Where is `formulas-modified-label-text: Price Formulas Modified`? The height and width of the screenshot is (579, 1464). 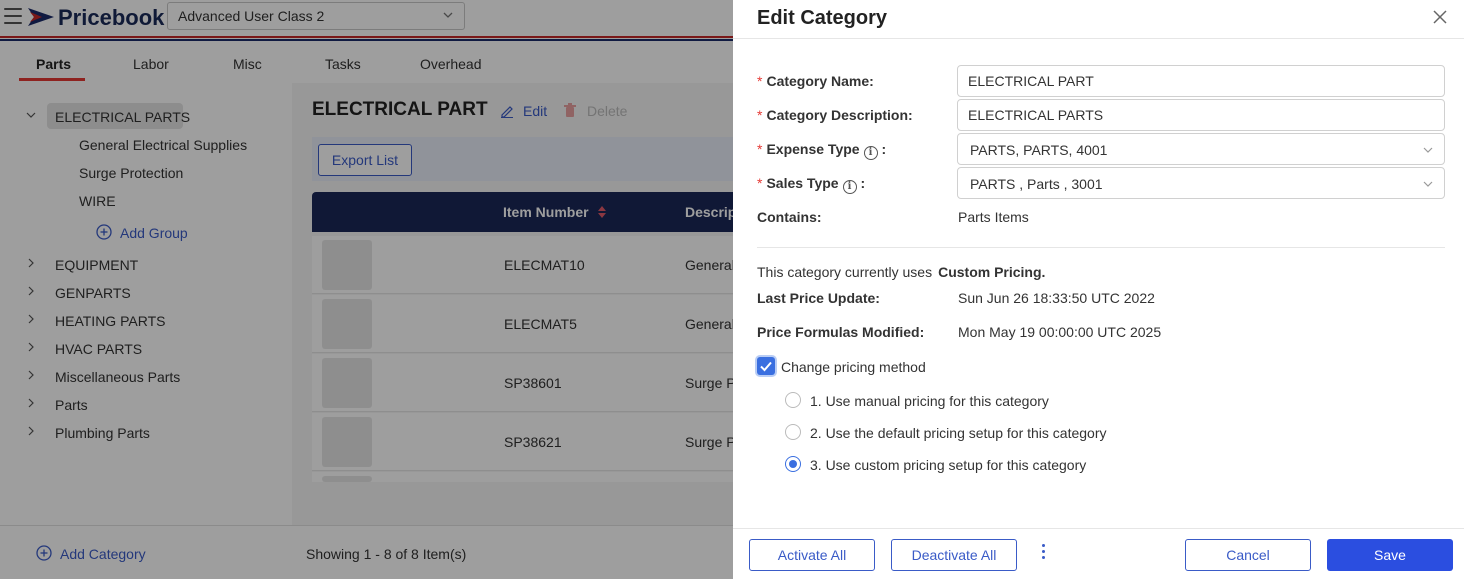
formulas-modified-label-text: Price Formulas Modified is located at coordinates (838, 332).